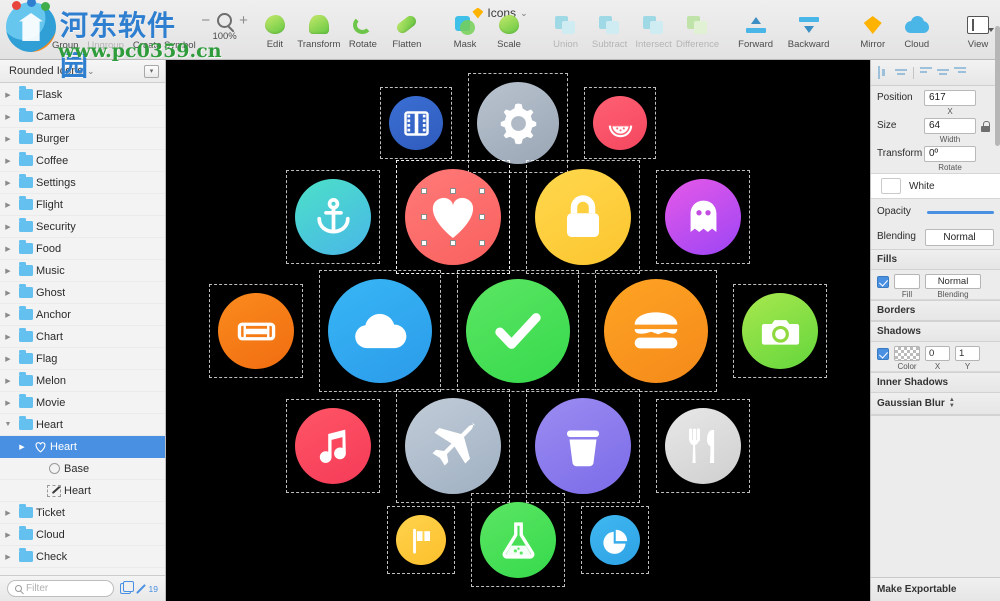  I want to click on blending-select: Normal, so click(959, 237).